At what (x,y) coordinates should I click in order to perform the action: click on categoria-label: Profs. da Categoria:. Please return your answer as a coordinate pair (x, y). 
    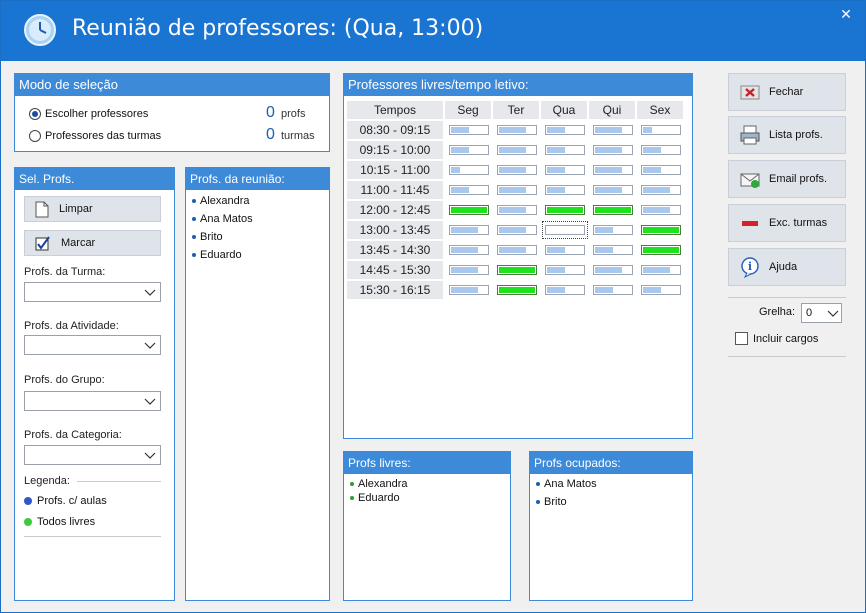
    Looking at the image, I should click on (73, 435).